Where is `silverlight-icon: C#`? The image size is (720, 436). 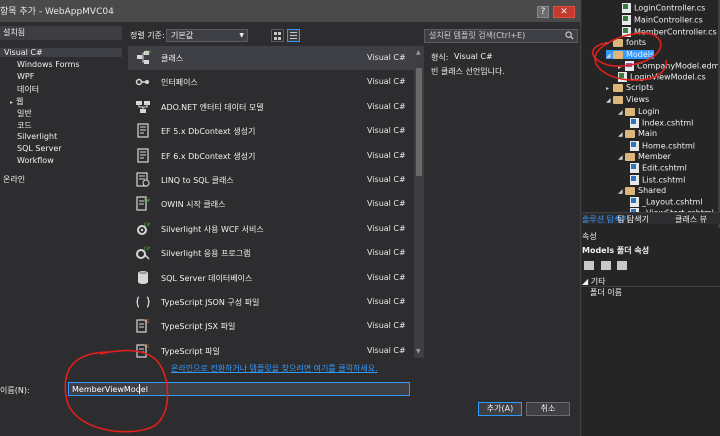 silverlight-icon: C# is located at coordinates (143, 253).